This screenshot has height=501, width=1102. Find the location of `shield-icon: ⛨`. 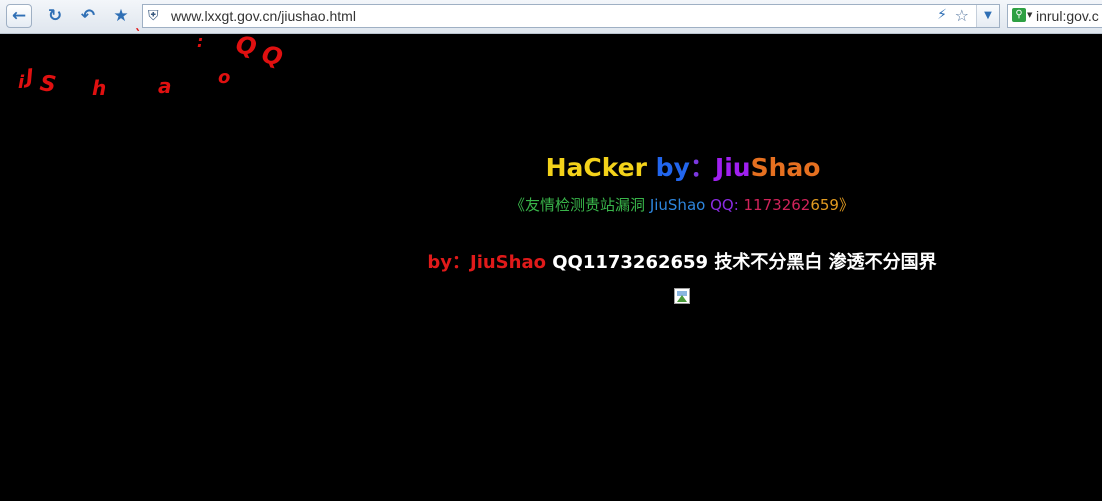

shield-icon: ⛨ is located at coordinates (153, 16).